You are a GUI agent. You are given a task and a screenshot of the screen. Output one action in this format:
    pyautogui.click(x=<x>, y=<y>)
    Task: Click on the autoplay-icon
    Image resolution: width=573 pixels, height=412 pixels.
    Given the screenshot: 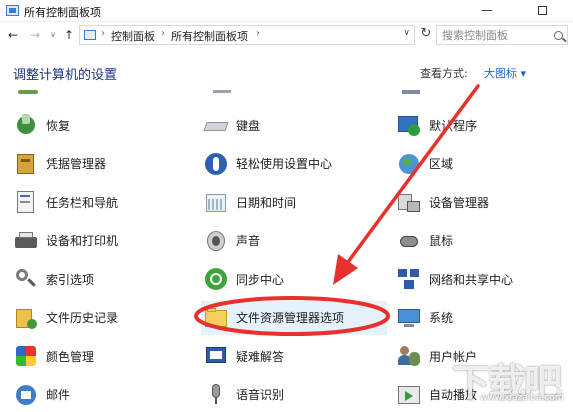 What is the action you would take?
    pyautogui.click(x=409, y=395)
    